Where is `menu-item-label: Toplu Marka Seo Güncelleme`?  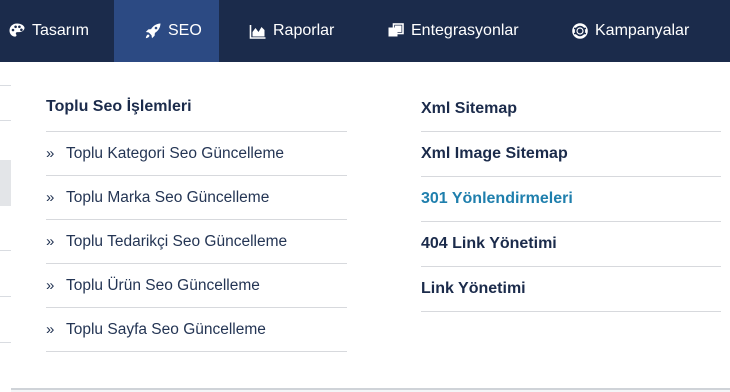
menu-item-label: Toplu Marka Seo Güncelleme is located at coordinates (168, 197).